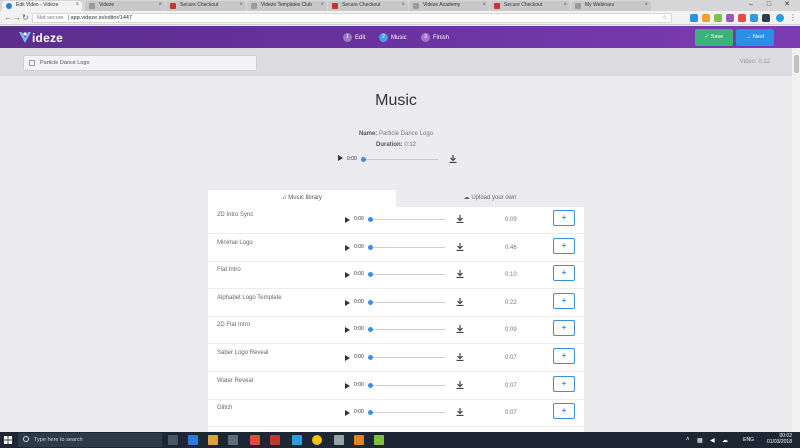 This screenshot has height=448, width=800. Describe the element at coordinates (140, 63) in the screenshot. I see `video-title-input: Particle Dance Logo` at that location.